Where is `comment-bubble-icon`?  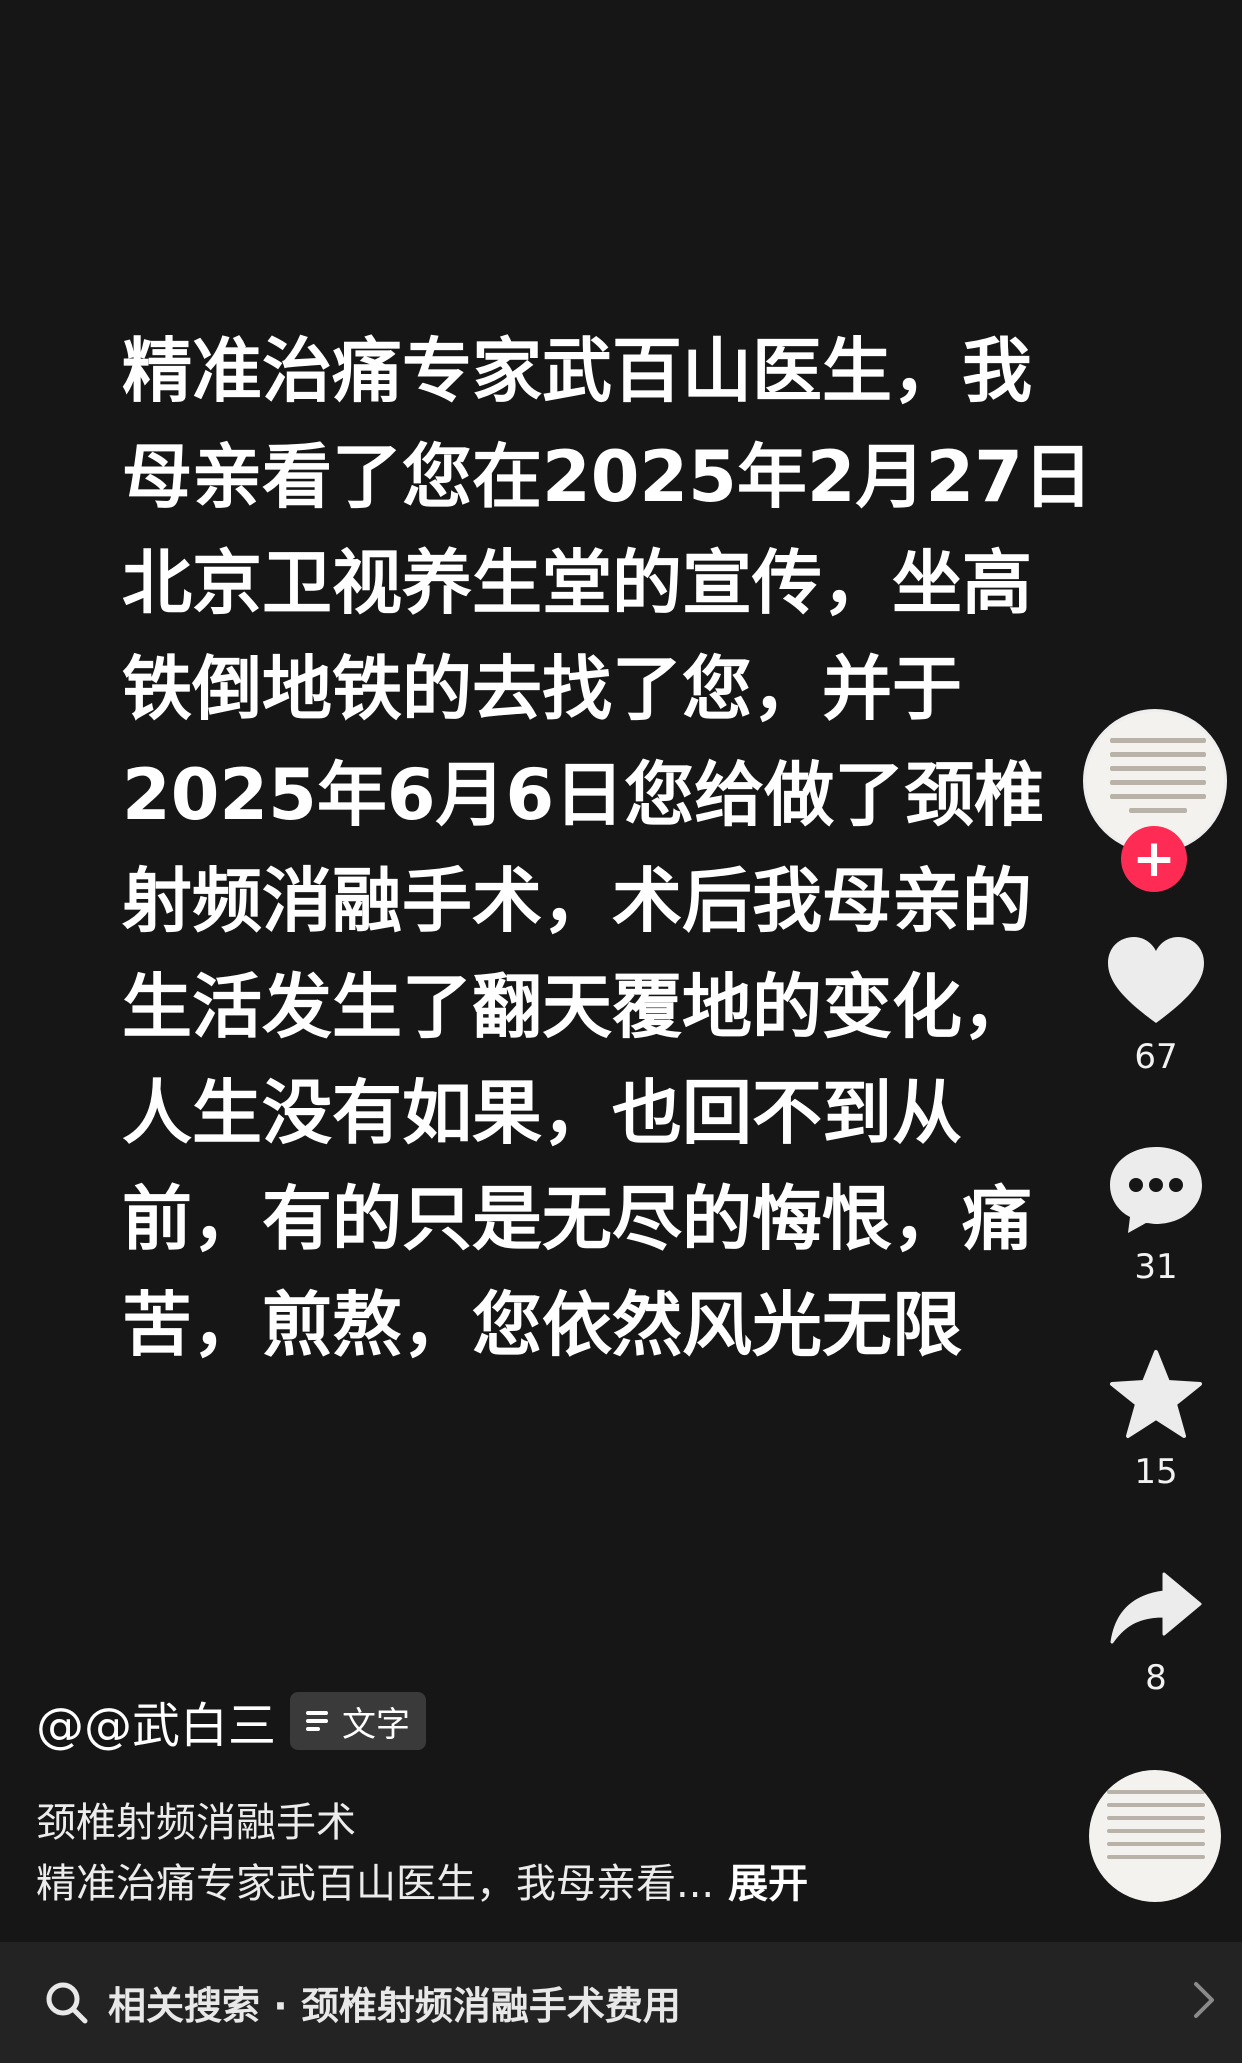
comment-bubble-icon is located at coordinates (1156, 1190).